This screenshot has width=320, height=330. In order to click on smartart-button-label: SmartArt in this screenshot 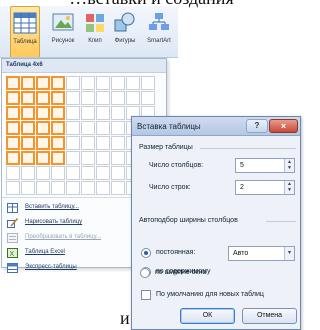, I will do `click(159, 41)`.